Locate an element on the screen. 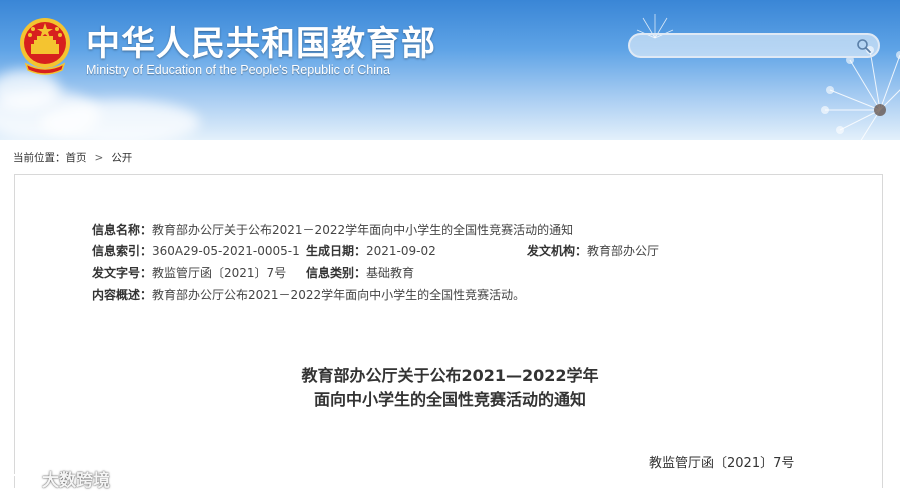 The width and height of the screenshot is (900, 494). info-name-value: 教育部办公厅关于公布2021－2022学年面向中小学生的全国性竞赛活动的通知 is located at coordinates (363, 230).